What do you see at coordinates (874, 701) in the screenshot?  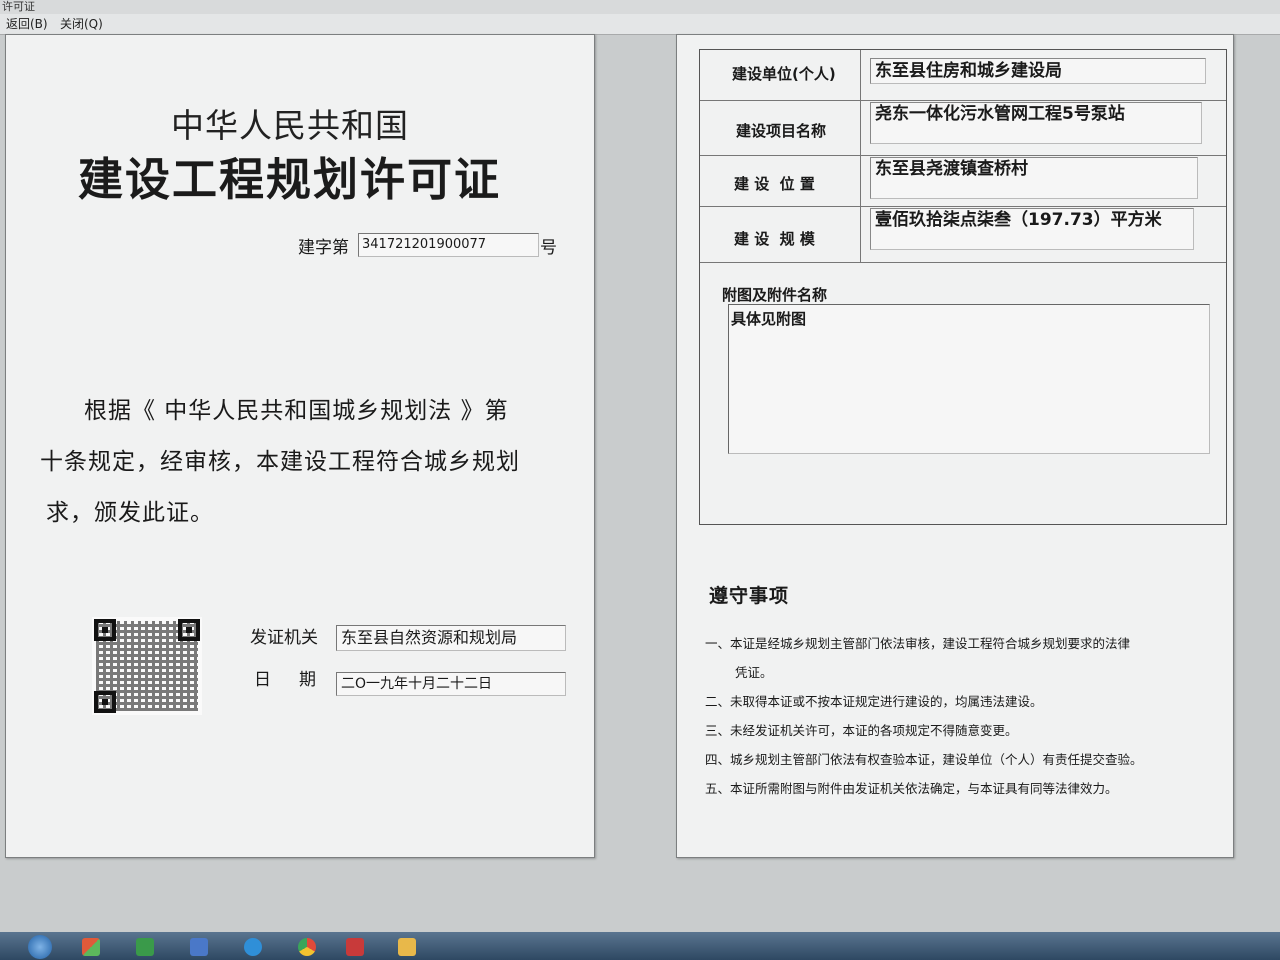 I see `notice-item: 二、未取得本证或不按本证规定进行建设的，均属违法建设。` at bounding box center [874, 701].